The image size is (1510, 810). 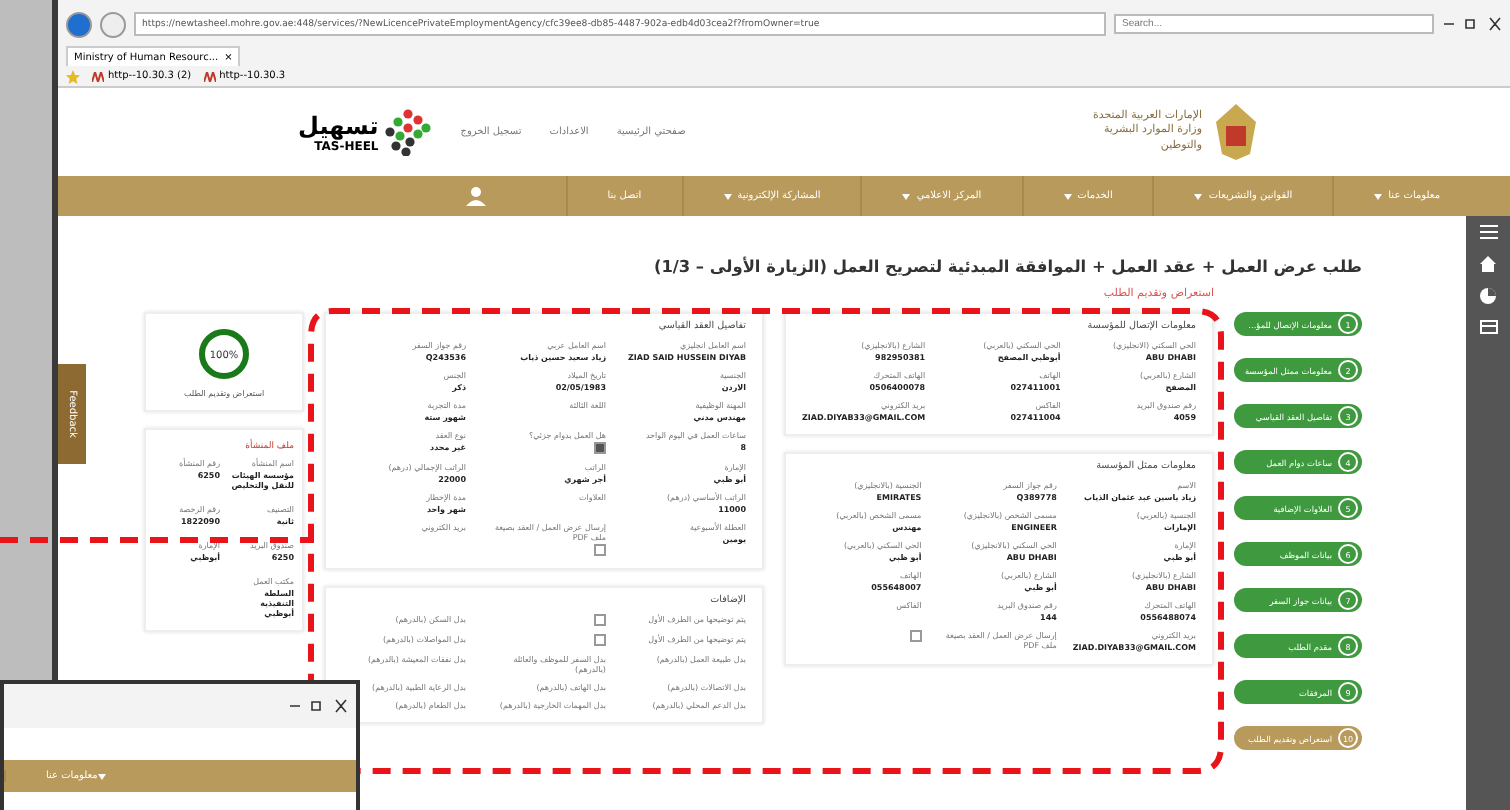 I want to click on page-title: طلب عرض العمل + عقد العمل + الموافقة المبدئية لتصريح العمل (الزيارة الأولى – 1/3), so click(x=1006, y=267).